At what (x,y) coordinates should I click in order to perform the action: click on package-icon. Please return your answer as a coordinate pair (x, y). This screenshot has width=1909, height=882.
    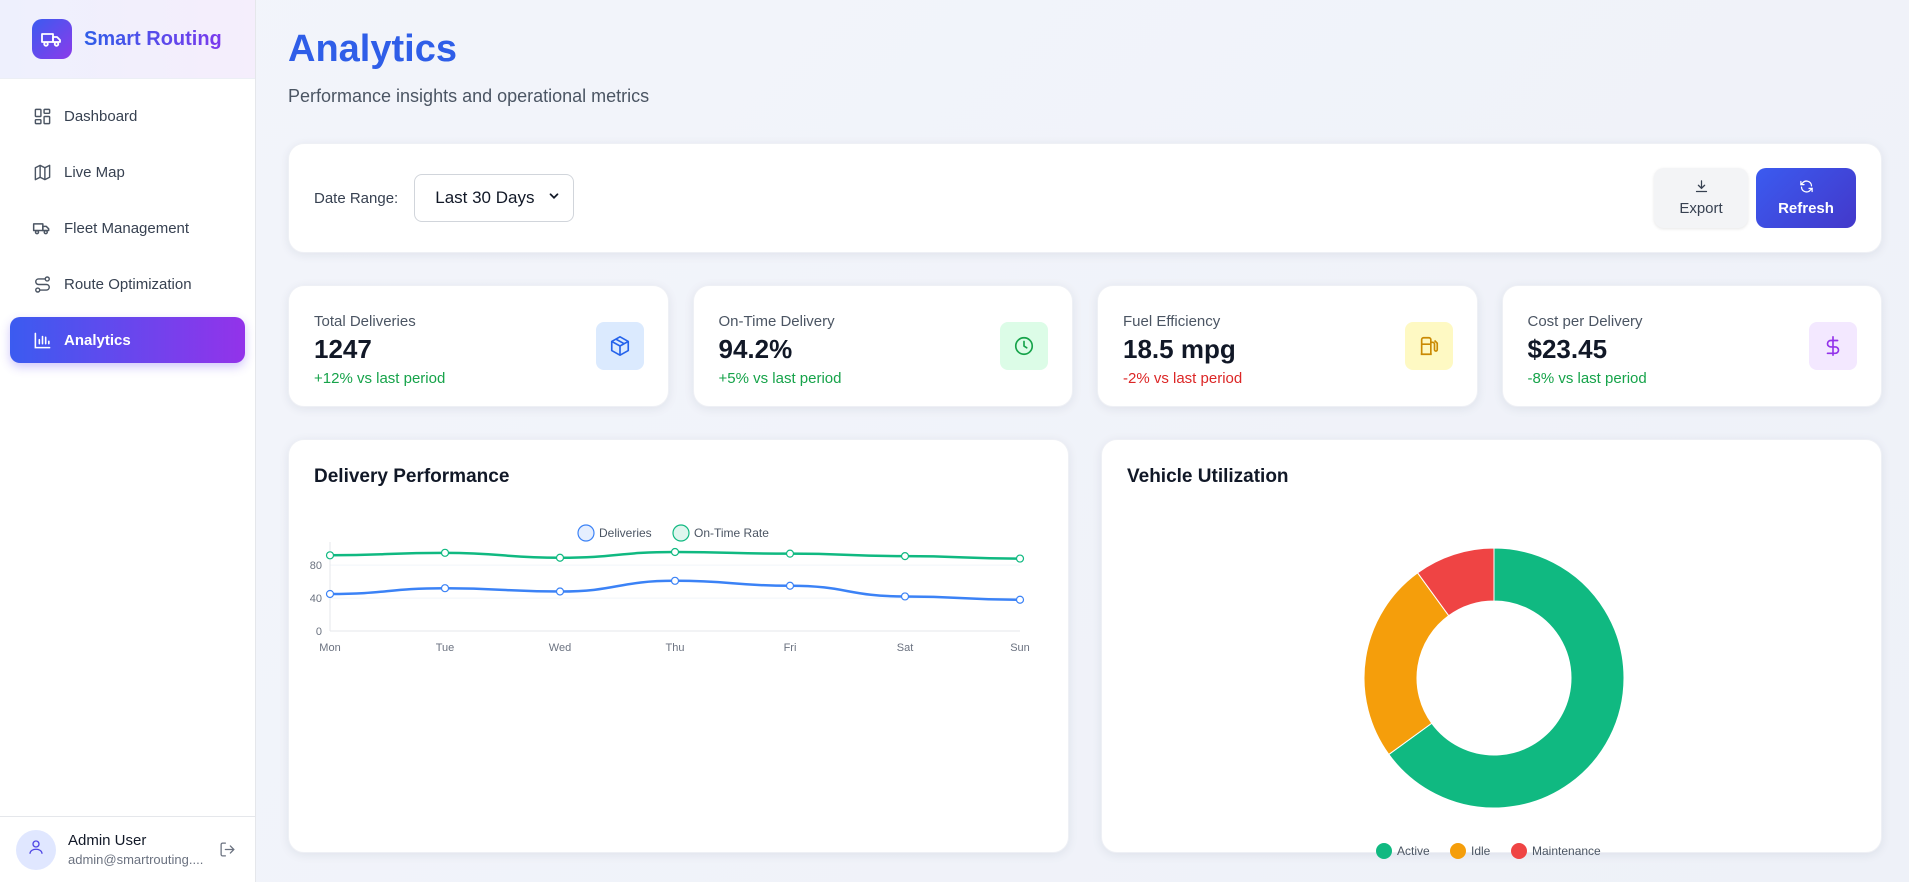
    Looking at the image, I should click on (619, 346).